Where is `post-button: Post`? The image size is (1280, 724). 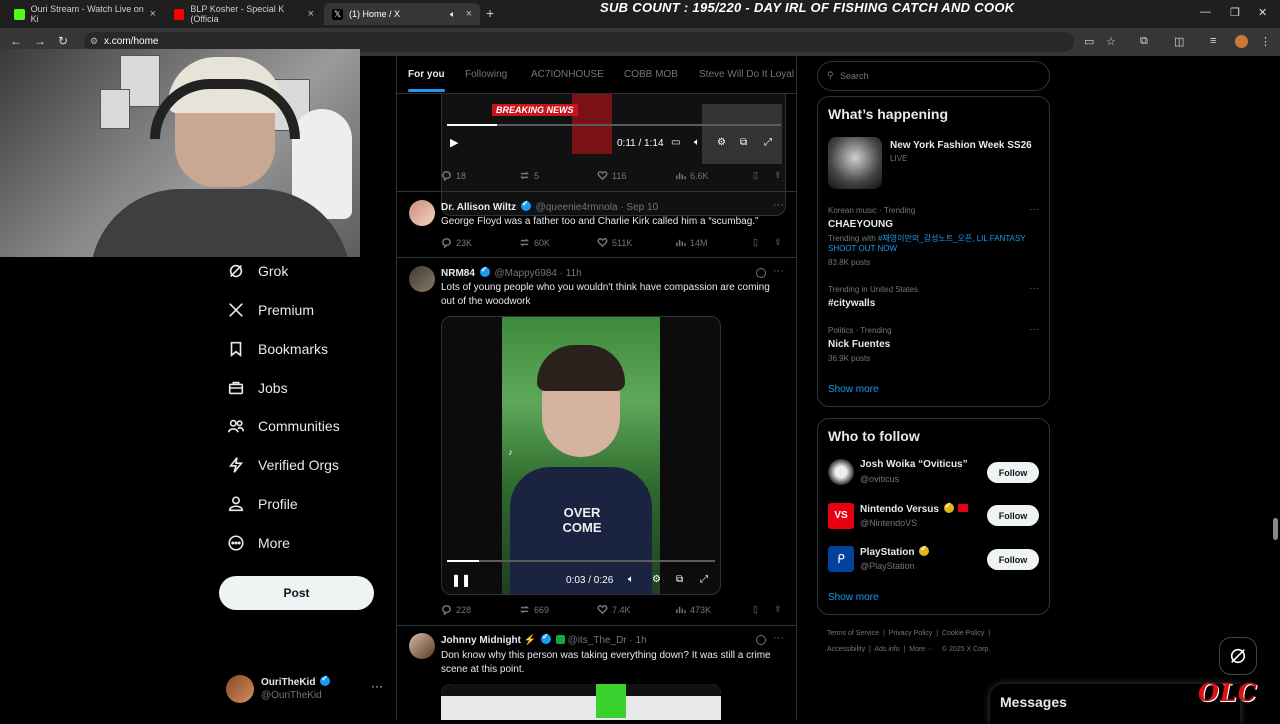
post-button: Post is located at coordinates (296, 593).